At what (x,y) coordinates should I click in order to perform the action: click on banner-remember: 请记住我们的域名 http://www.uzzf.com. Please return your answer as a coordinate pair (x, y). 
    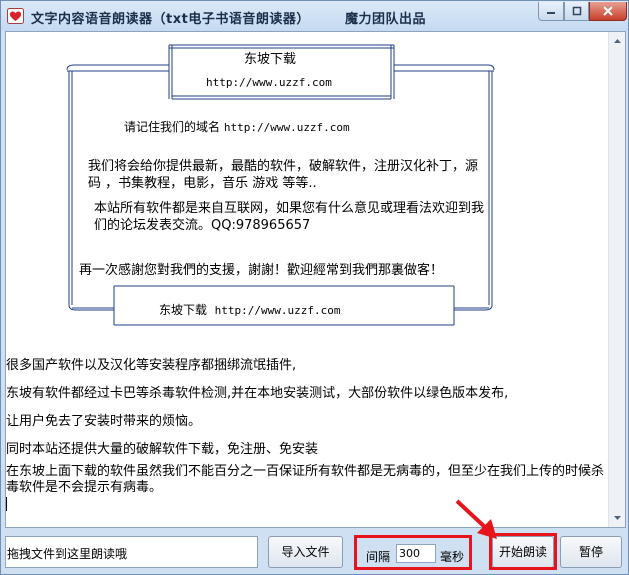
    Looking at the image, I should click on (237, 126).